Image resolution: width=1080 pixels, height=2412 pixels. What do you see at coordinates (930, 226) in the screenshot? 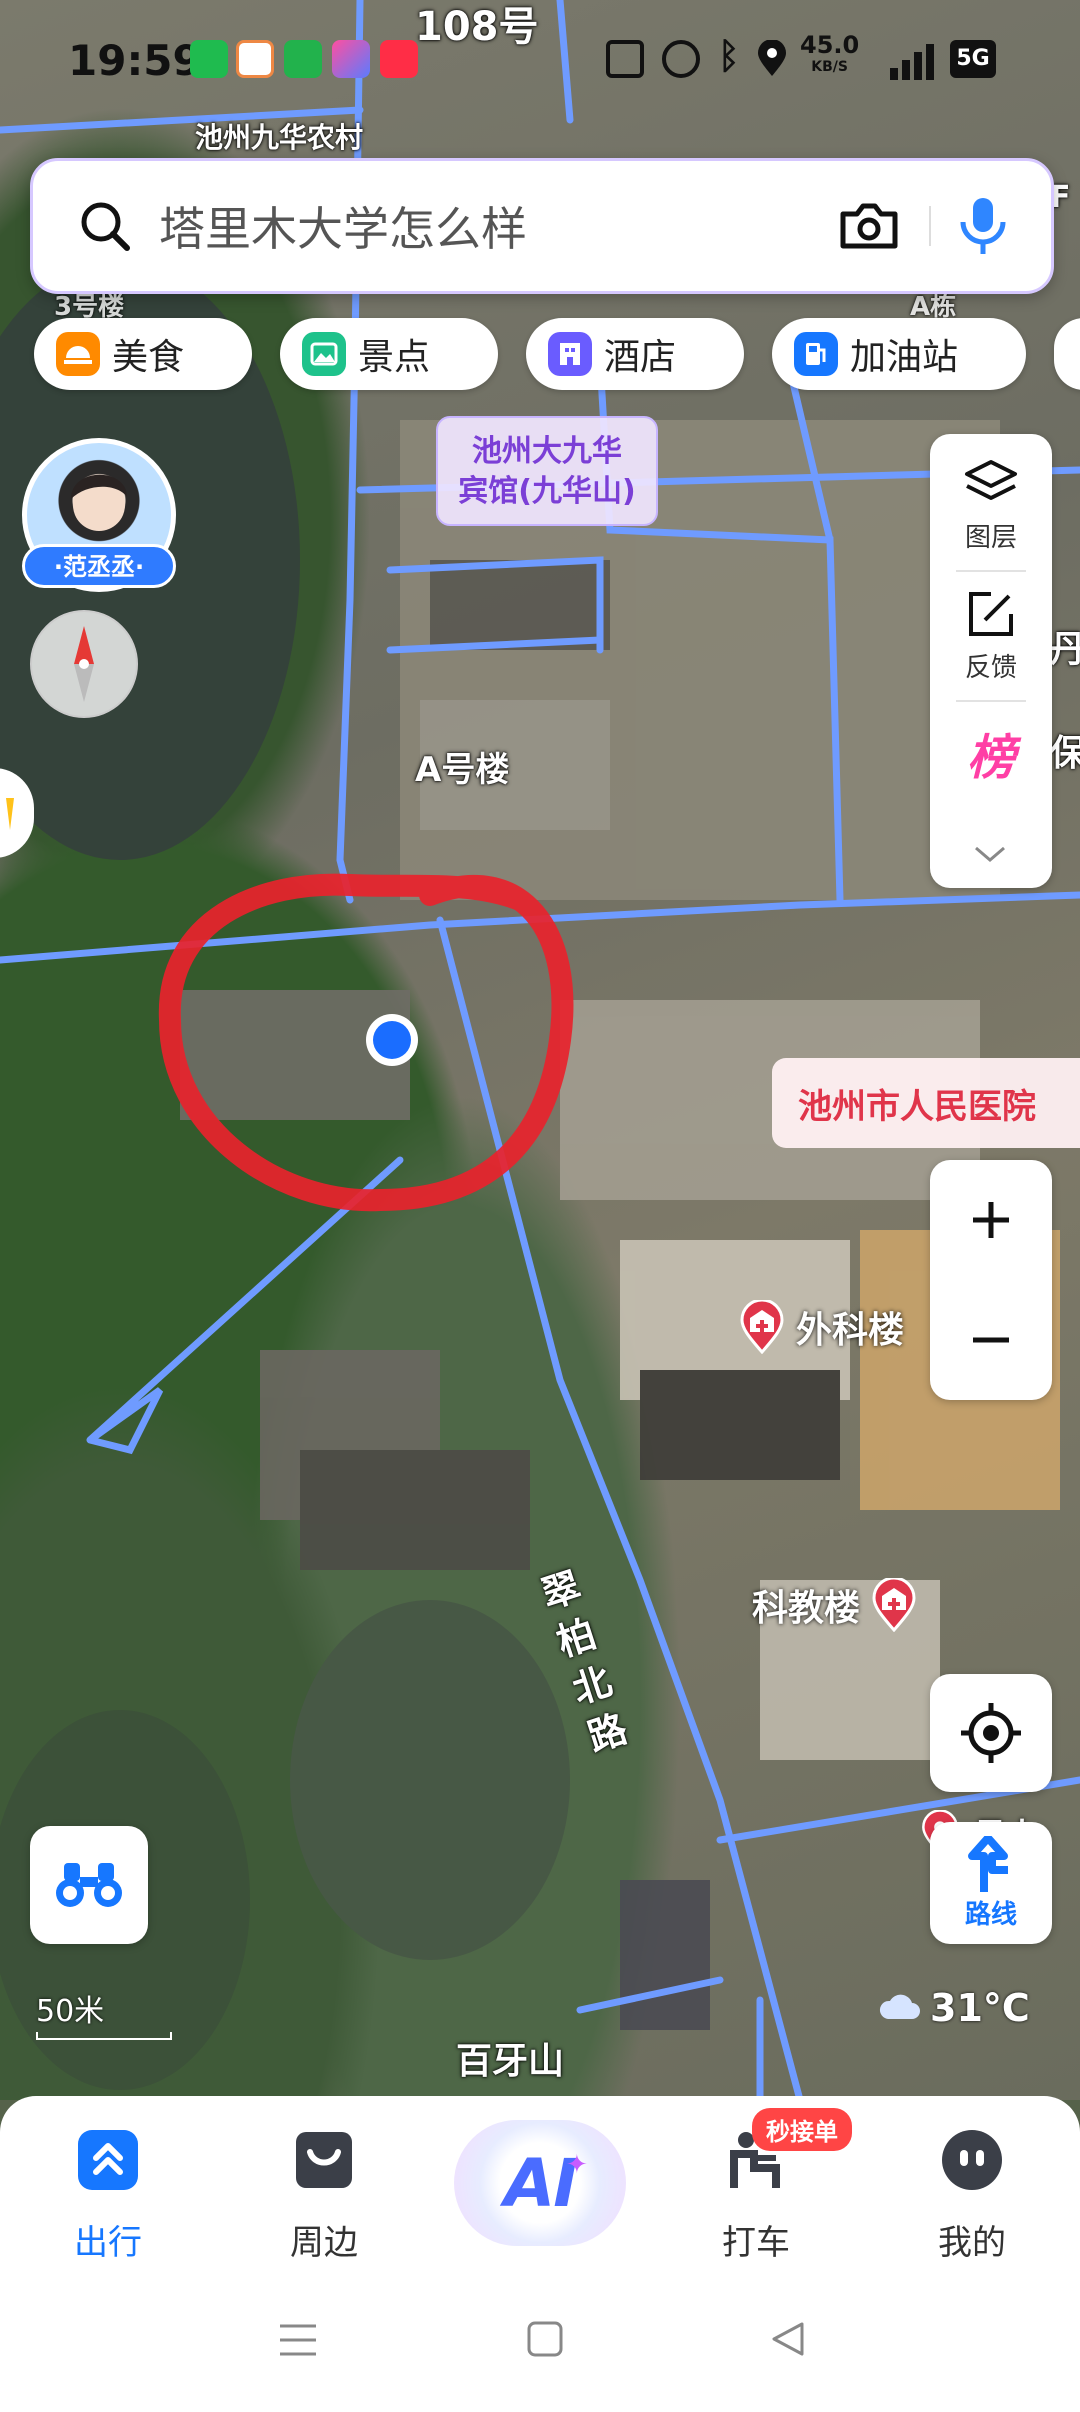
I see `divider` at bounding box center [930, 226].